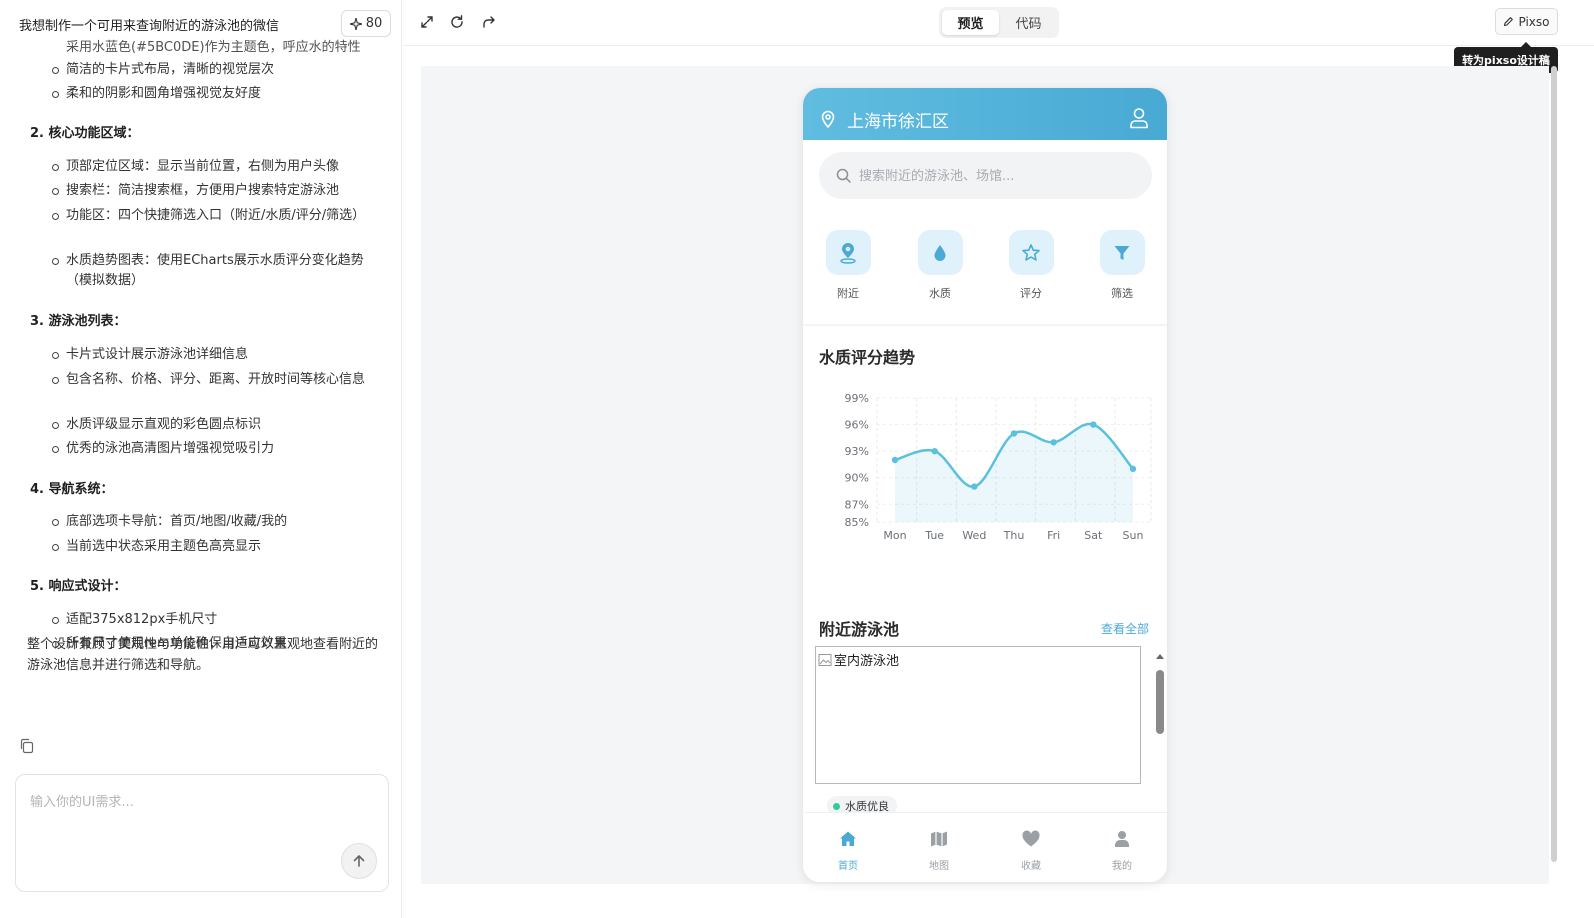 This screenshot has height=918, width=1594. I want to click on quality-dot-icon, so click(836, 806).